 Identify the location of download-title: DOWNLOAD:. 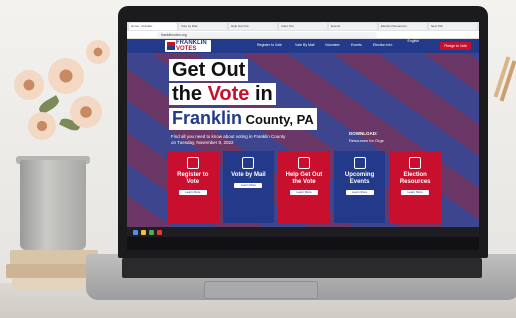
(363, 133).